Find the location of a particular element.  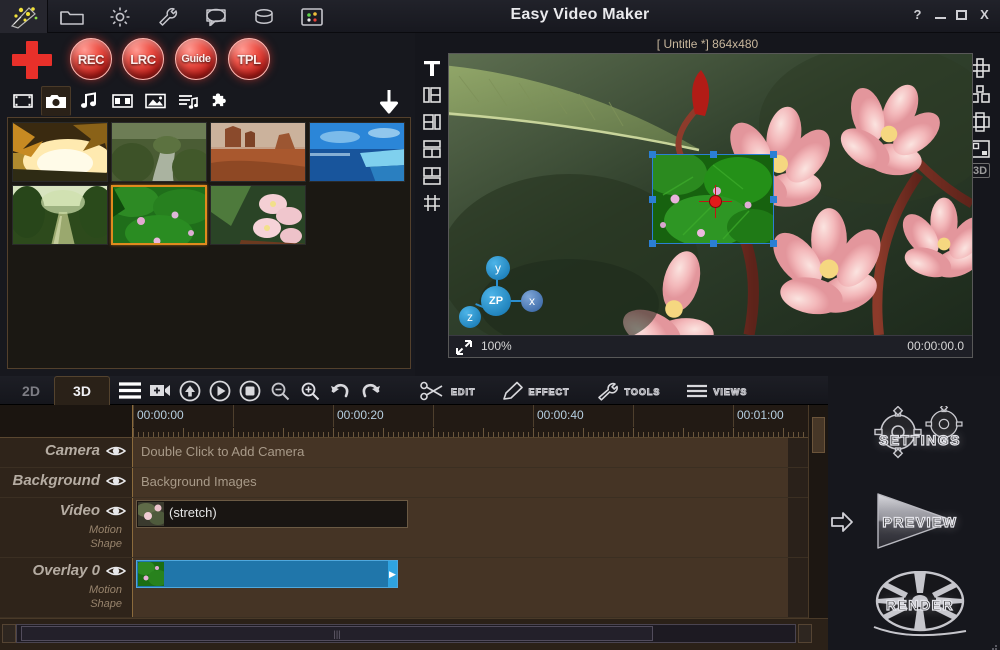

timeline-vertical-scrollbar is located at coordinates (818, 511).